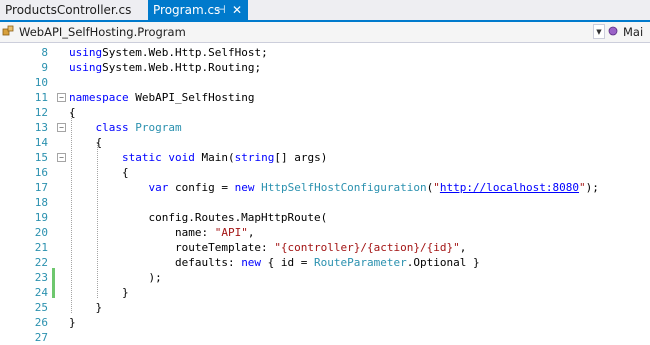 The width and height of the screenshot is (650, 345). I want to click on line-number: 23, so click(41, 277).